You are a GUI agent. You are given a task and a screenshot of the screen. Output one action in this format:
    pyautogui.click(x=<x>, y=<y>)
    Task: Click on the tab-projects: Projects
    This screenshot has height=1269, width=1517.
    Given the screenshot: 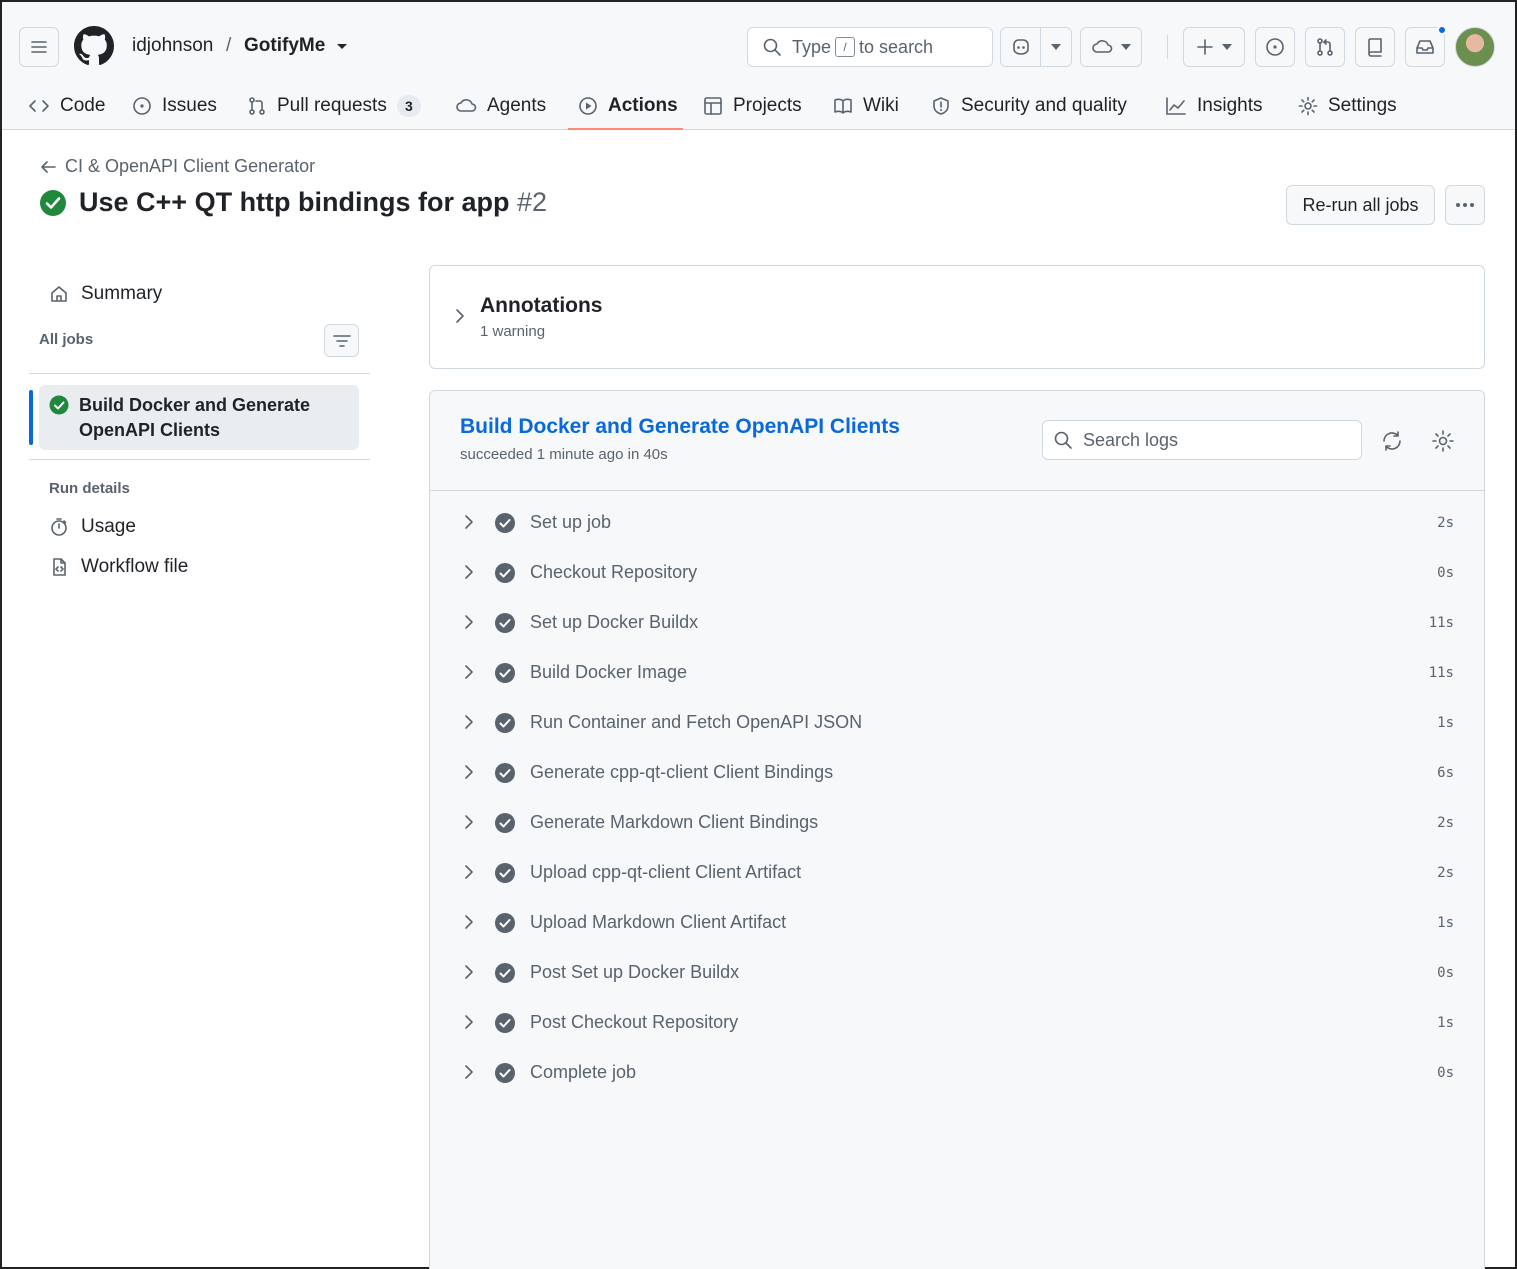 What is the action you would take?
    pyautogui.click(x=752, y=106)
    